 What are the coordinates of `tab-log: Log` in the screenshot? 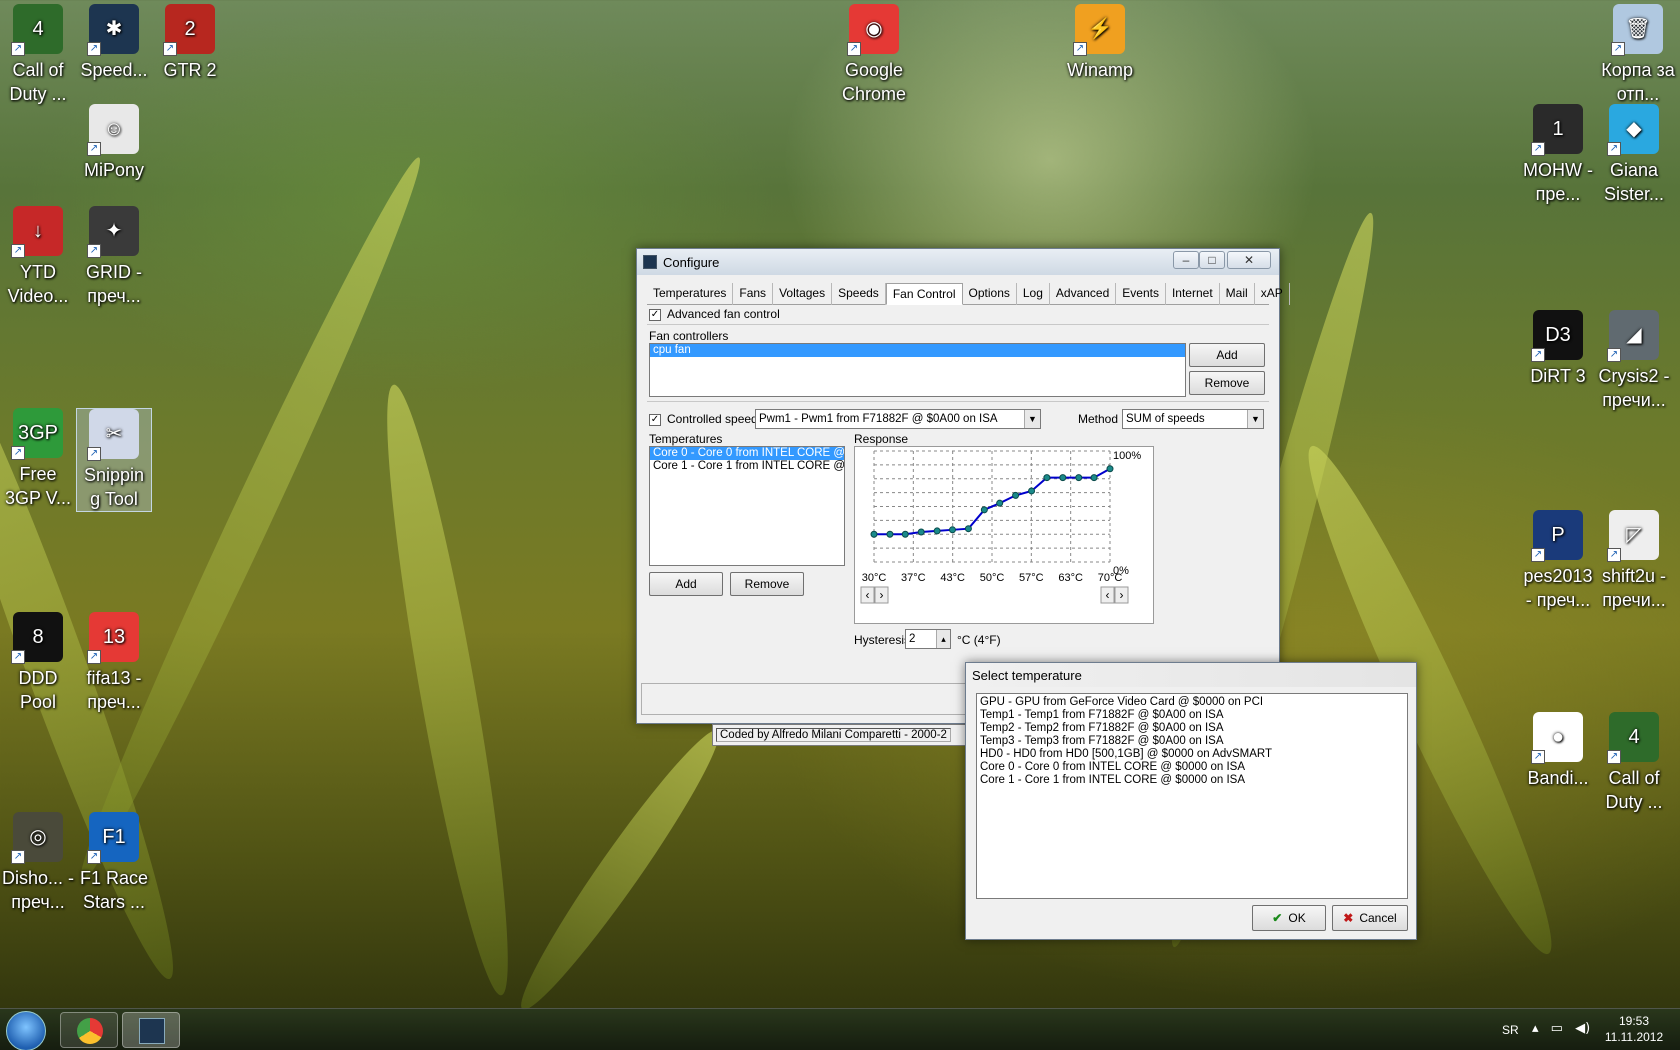 It's located at (1033, 294).